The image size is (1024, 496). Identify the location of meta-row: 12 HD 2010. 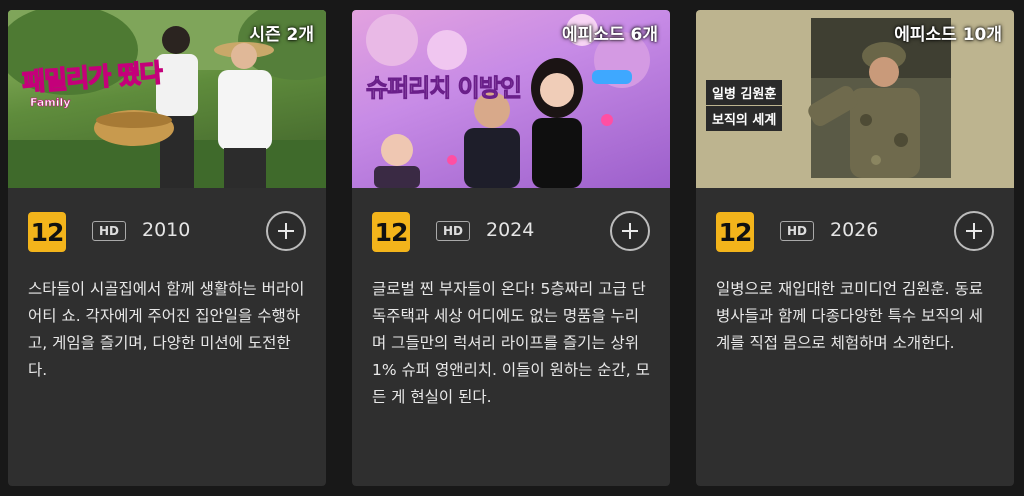
(167, 233).